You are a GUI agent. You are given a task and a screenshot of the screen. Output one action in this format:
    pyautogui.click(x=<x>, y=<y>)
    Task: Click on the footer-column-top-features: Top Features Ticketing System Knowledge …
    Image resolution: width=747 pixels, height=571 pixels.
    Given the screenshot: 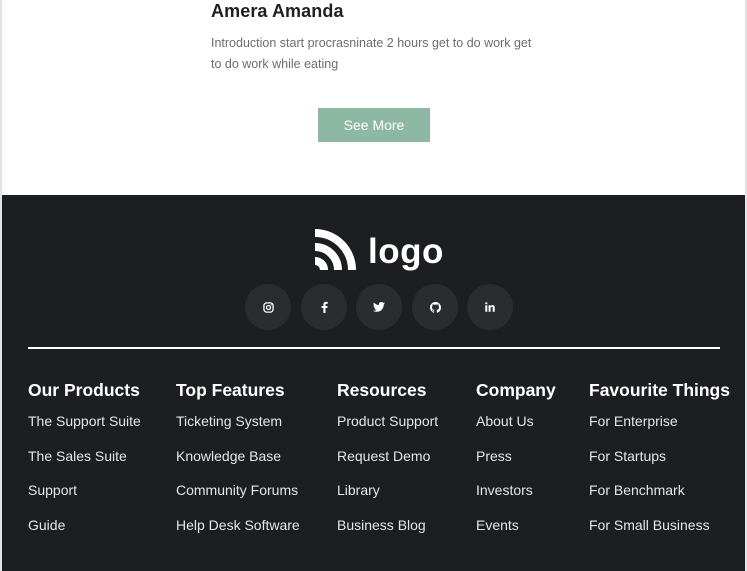 What is the action you would take?
    pyautogui.click(x=238, y=456)
    